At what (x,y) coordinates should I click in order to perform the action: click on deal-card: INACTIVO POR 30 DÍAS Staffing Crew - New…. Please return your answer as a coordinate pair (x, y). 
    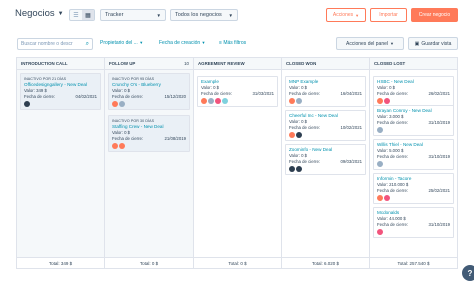
    Looking at the image, I should click on (149, 133).